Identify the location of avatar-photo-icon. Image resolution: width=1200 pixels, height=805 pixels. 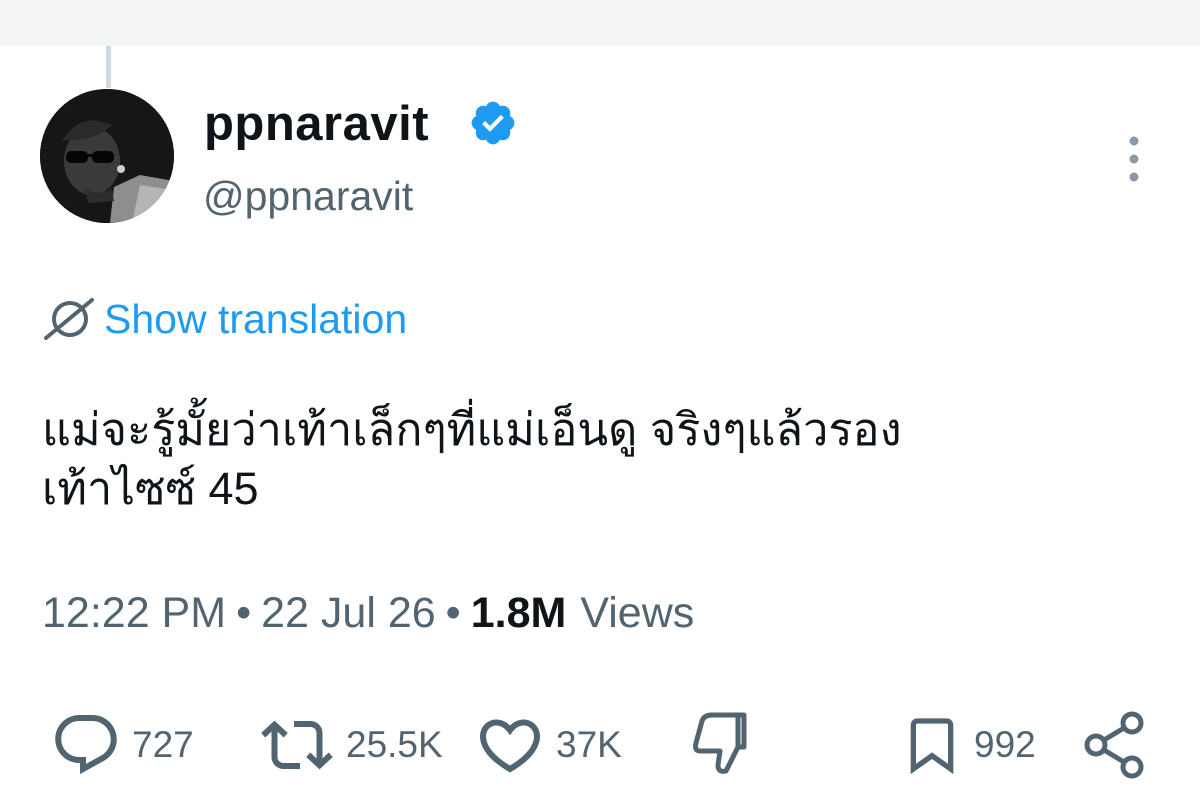
(107, 156).